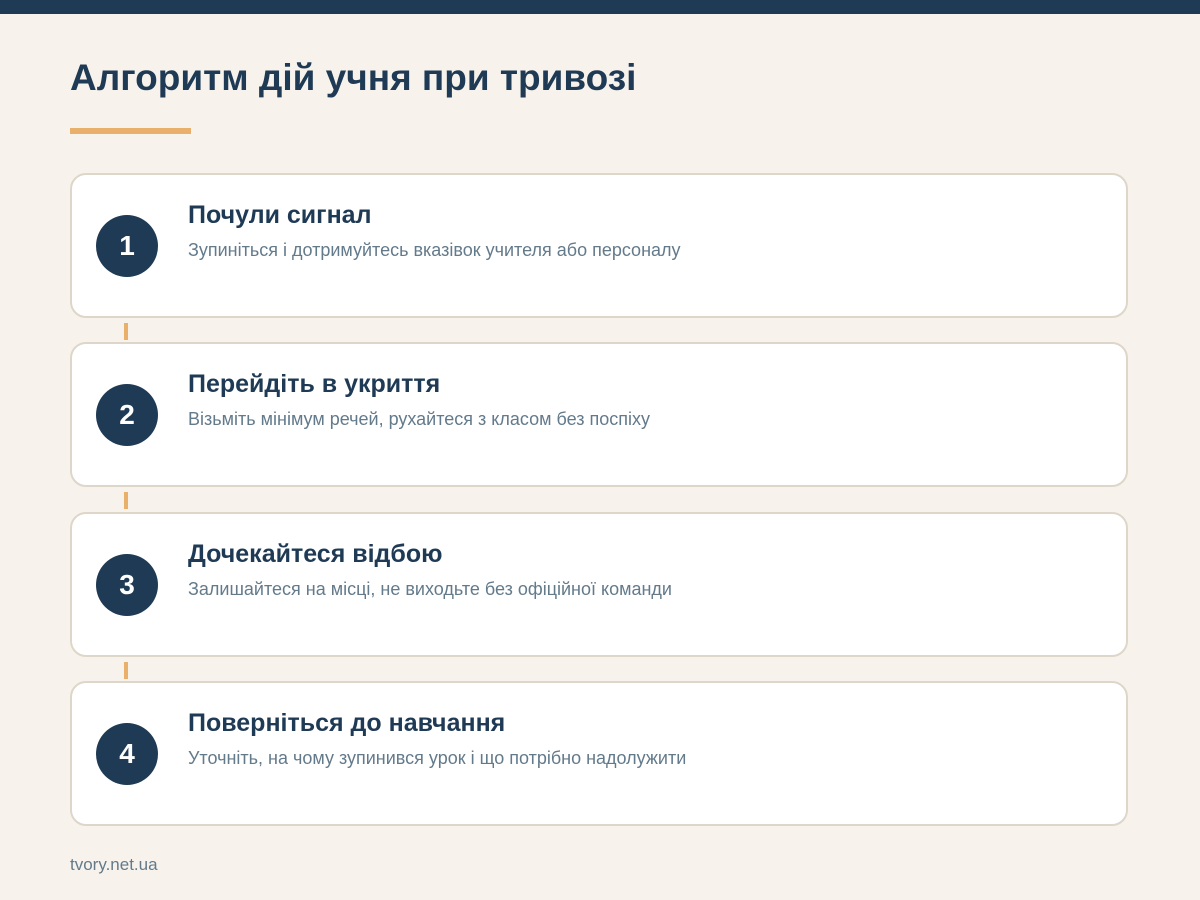  What do you see at coordinates (127, 415) in the screenshot?
I see `step-number-badge: 2` at bounding box center [127, 415].